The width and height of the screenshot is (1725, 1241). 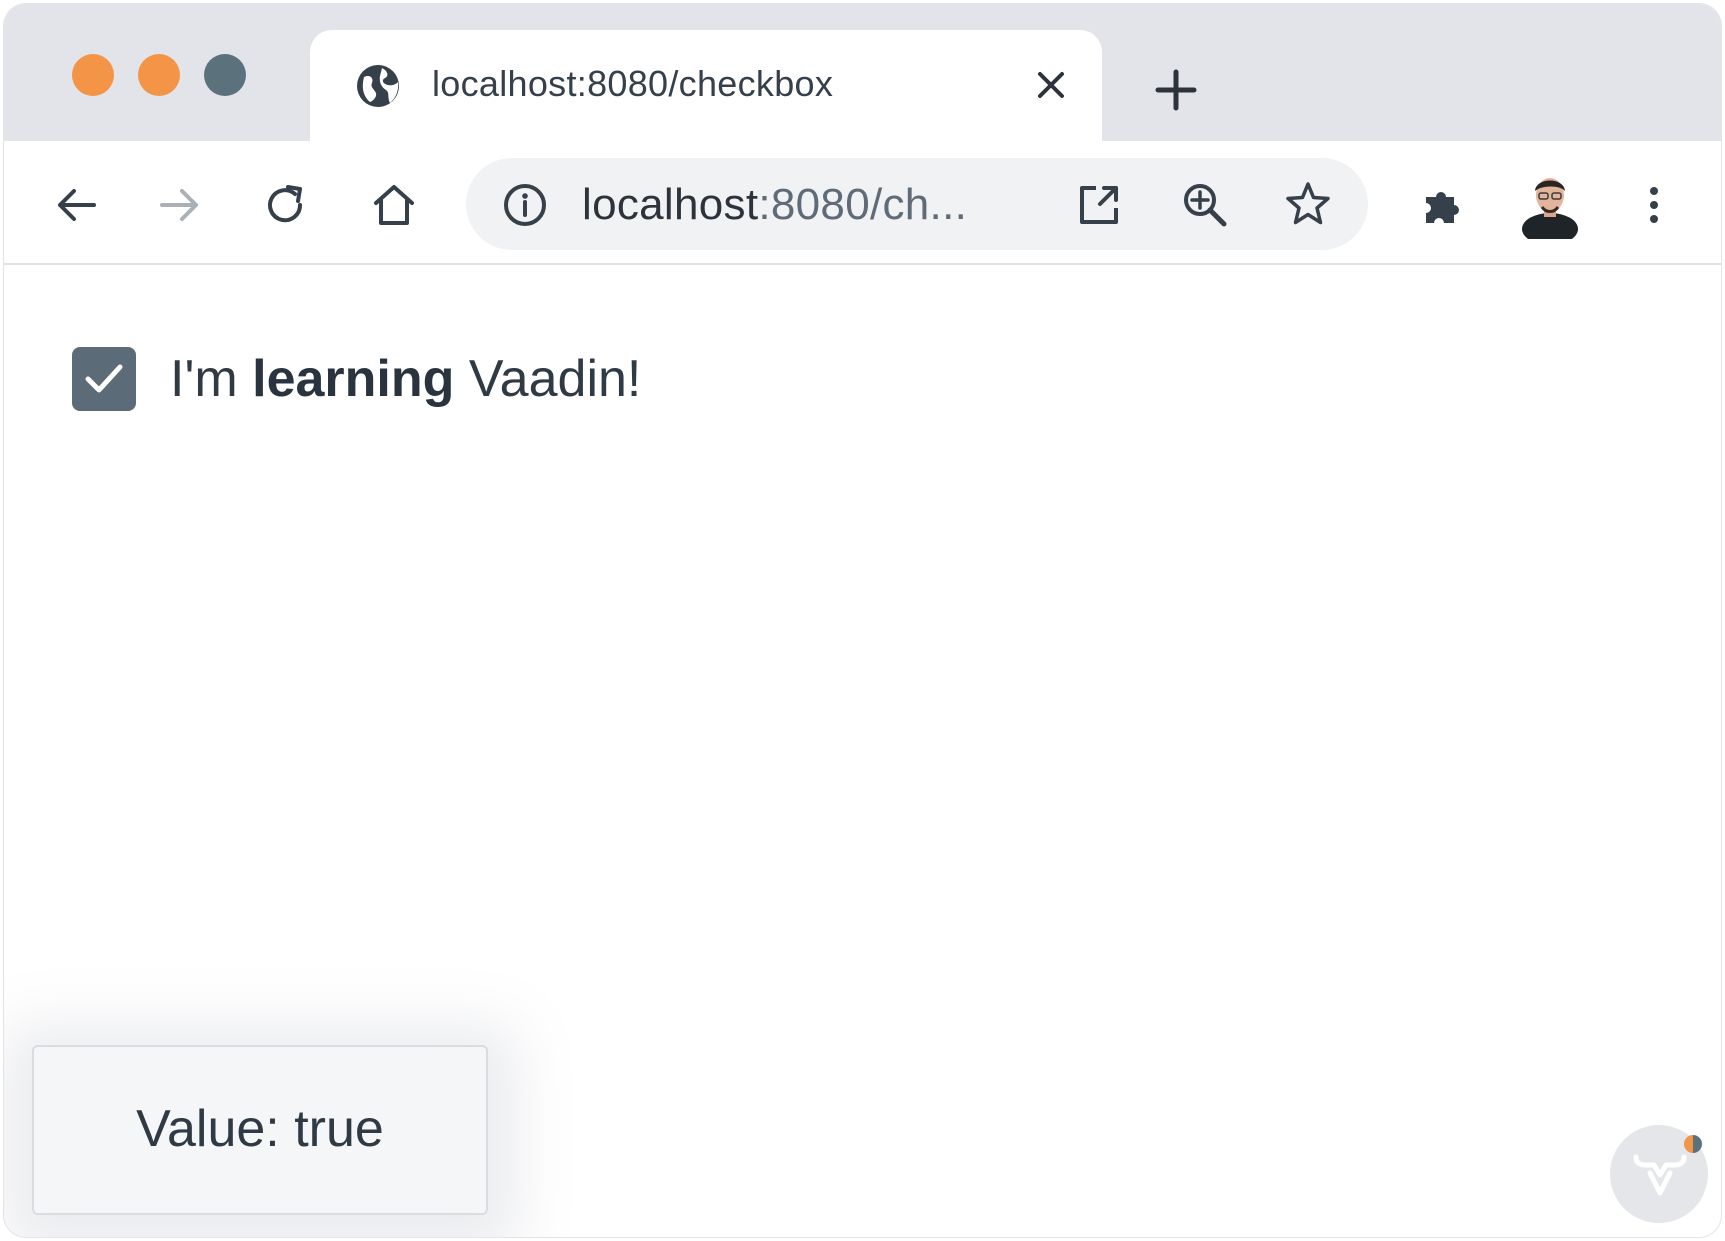 I want to click on tab-active: localhost:8080/checkbox, so click(x=706, y=85).